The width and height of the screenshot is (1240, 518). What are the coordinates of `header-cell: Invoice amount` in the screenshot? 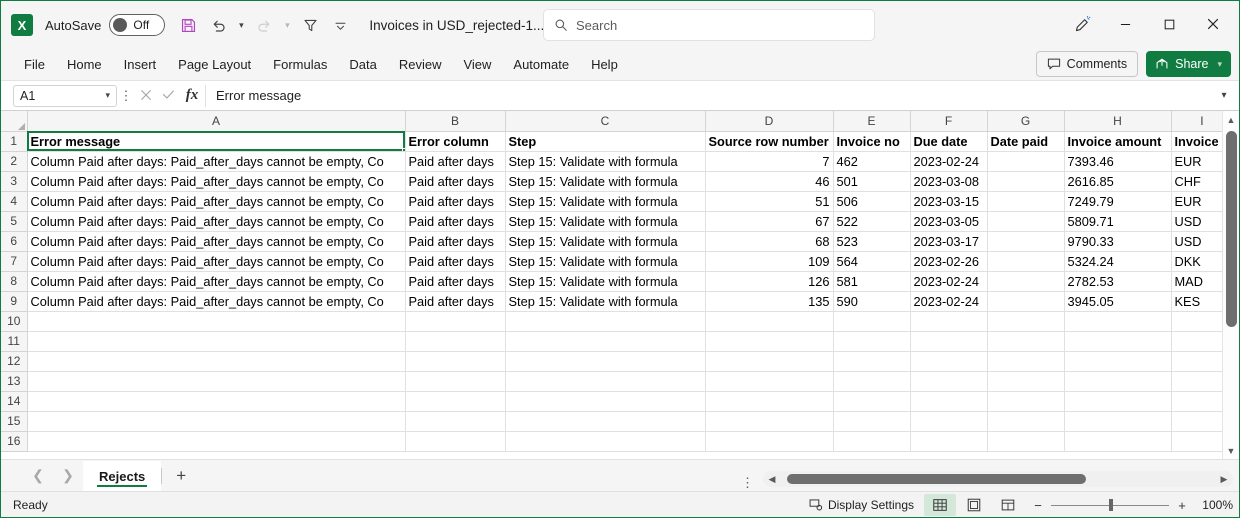 It's located at (1117, 141).